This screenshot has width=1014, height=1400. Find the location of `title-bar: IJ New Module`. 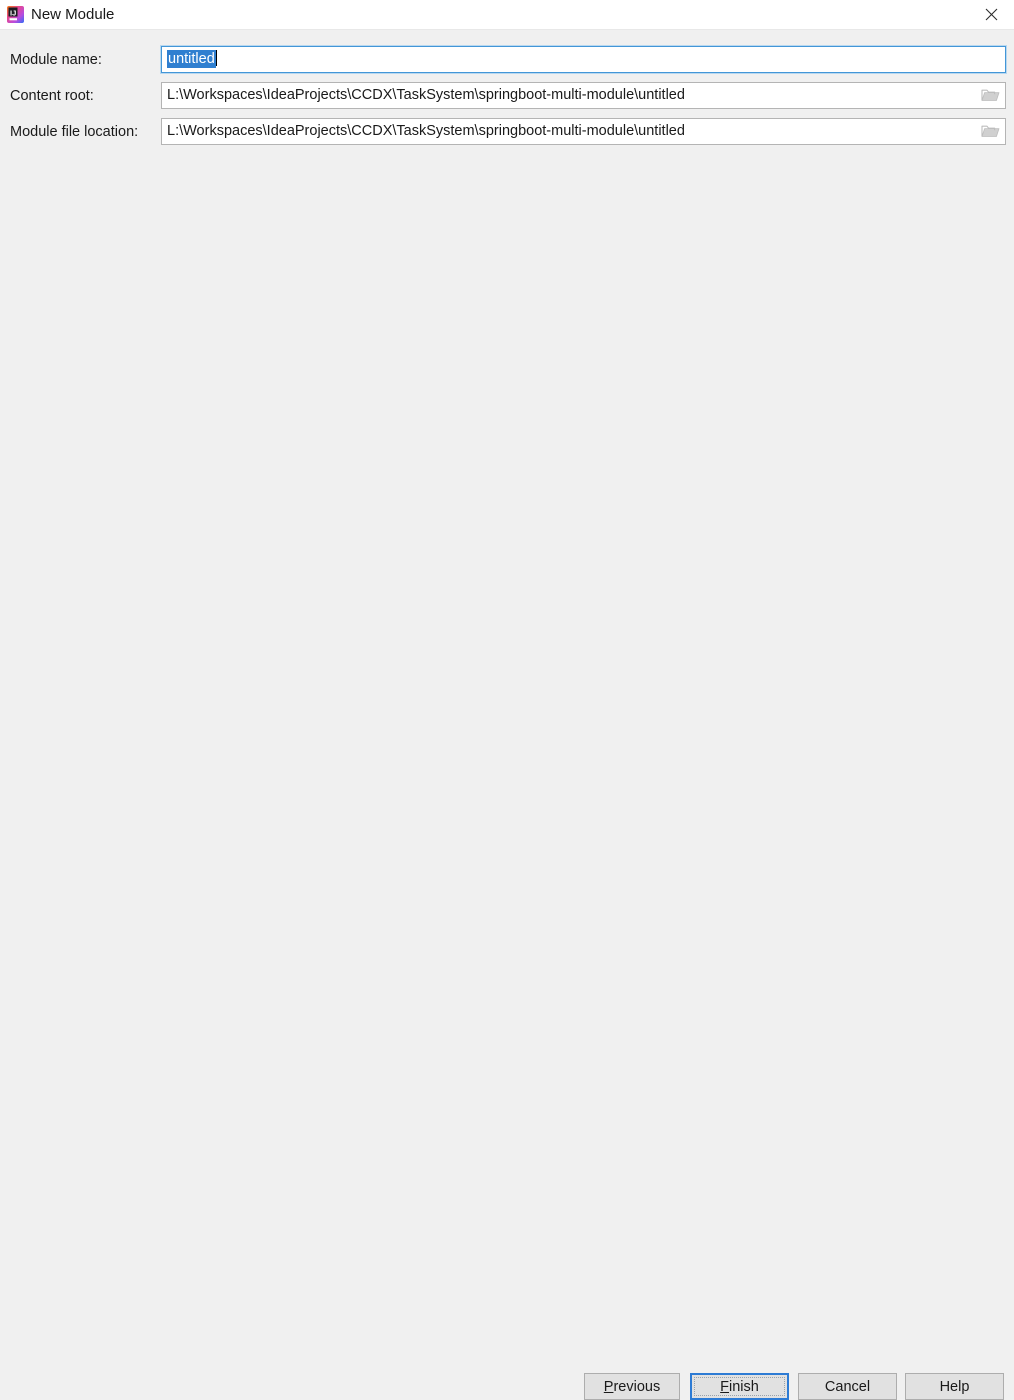

title-bar: IJ New Module is located at coordinates (507, 15).